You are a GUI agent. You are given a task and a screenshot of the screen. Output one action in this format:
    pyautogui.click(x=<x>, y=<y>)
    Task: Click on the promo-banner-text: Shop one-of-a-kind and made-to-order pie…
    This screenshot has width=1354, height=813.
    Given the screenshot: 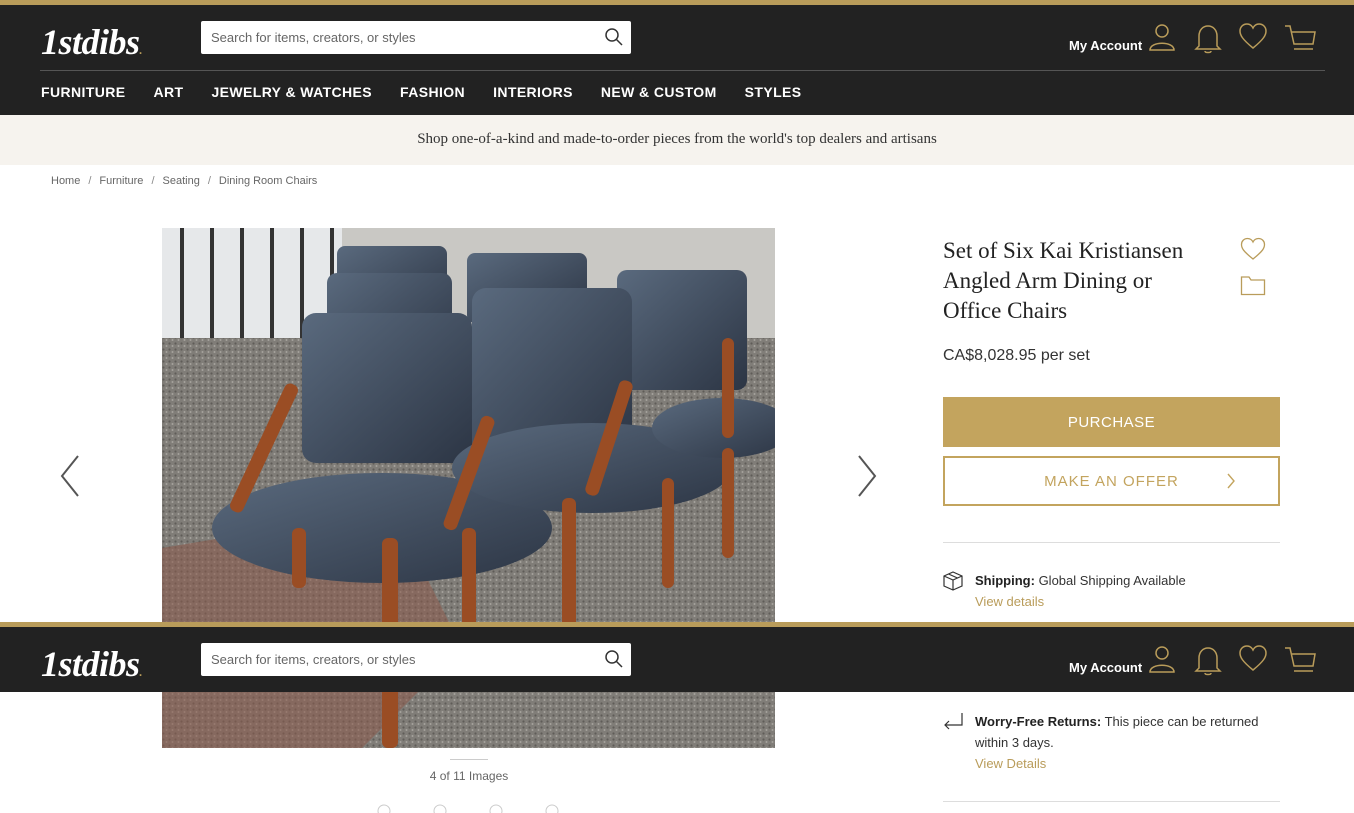 What is the action you would take?
    pyautogui.click(x=677, y=139)
    